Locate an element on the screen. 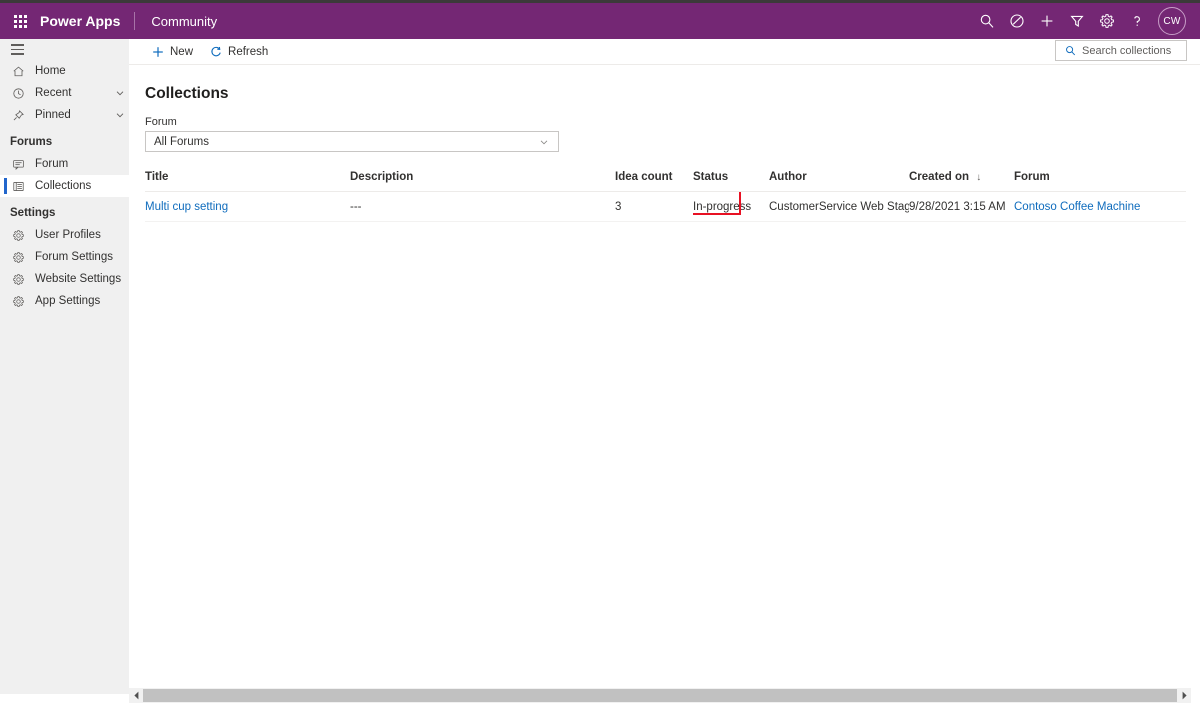 Image resolution: width=1200 pixels, height=704 pixels. sidebar-item-website-settings: Website Settings is located at coordinates (64, 279).